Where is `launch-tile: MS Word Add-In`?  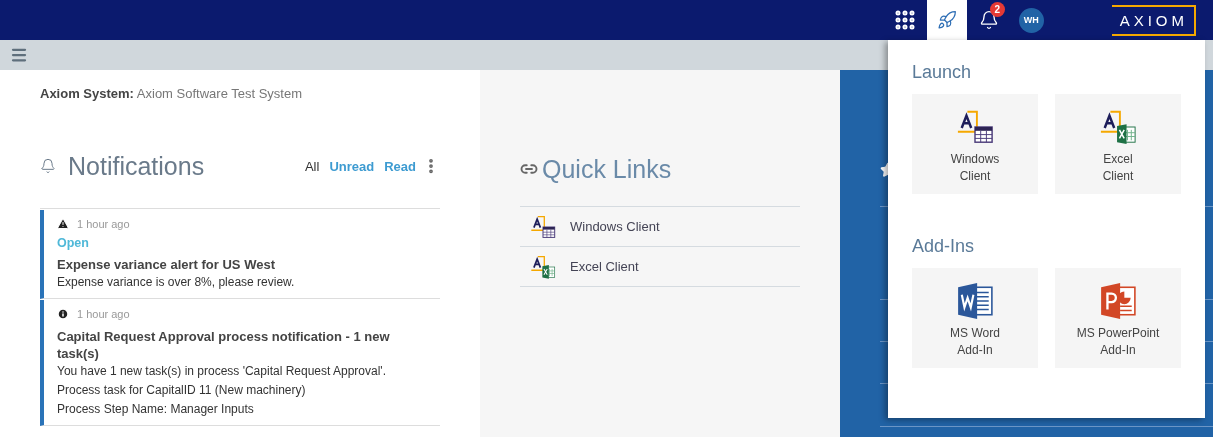
launch-tile: MS Word Add-In is located at coordinates (975, 318).